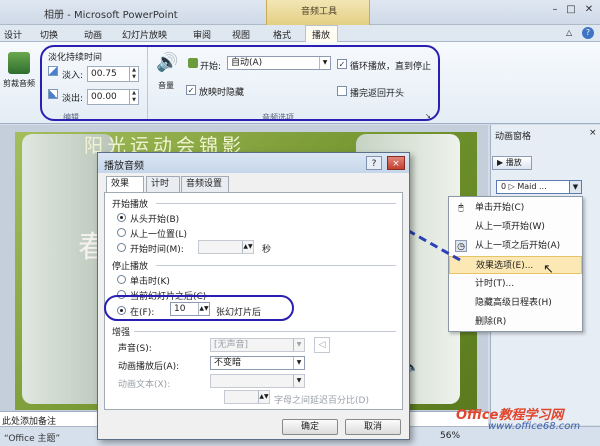 The width and height of the screenshot is (600, 446). I want to click on menu-item-remove: 删除(R), so click(515, 322).